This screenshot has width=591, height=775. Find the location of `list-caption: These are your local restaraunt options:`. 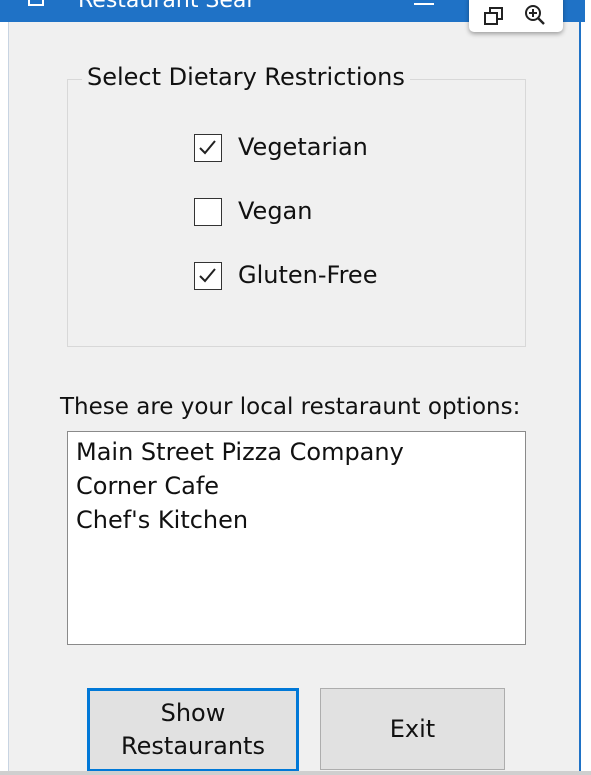

list-caption: These are your local restaraunt options: is located at coordinates (290, 407).